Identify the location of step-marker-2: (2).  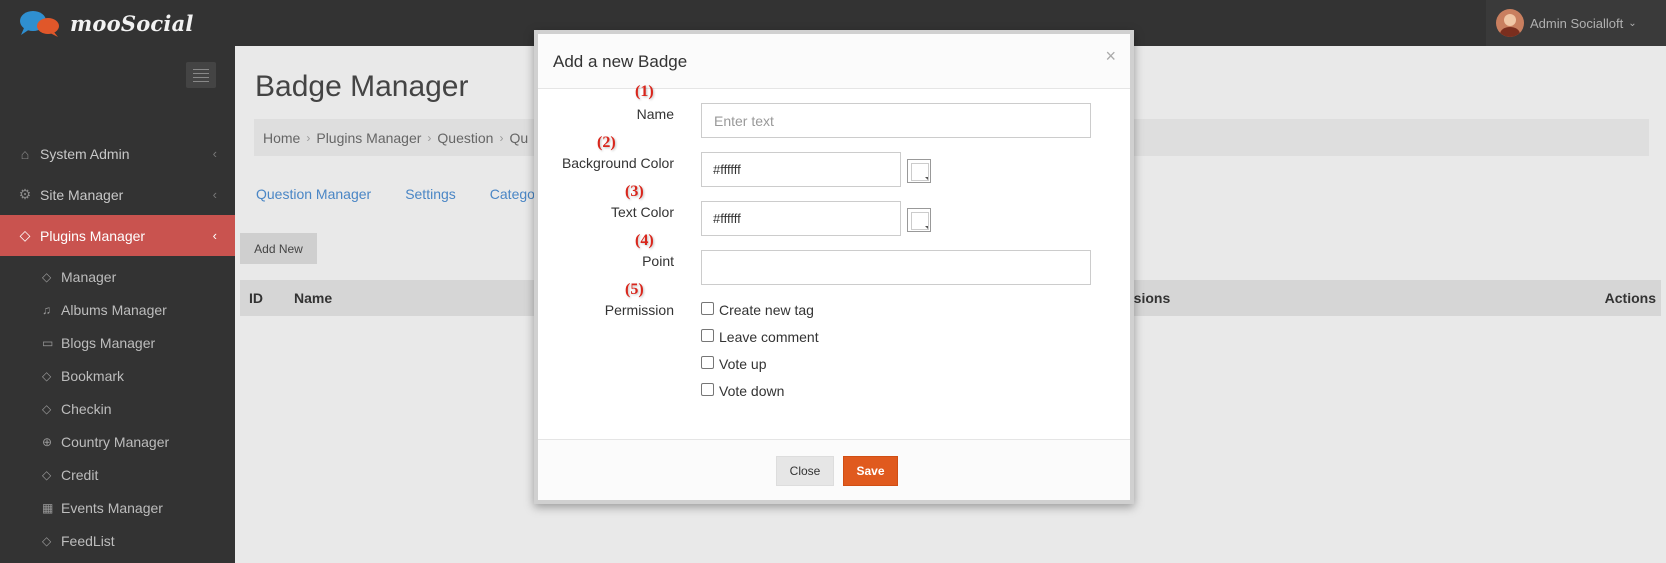
(606, 142).